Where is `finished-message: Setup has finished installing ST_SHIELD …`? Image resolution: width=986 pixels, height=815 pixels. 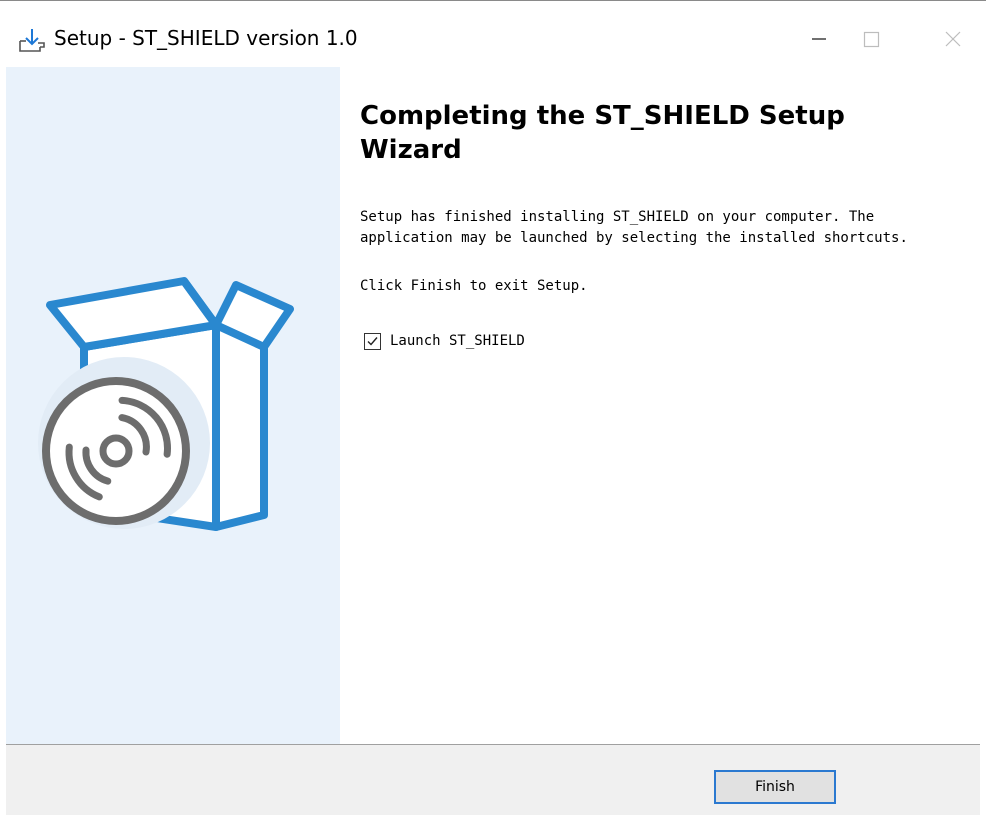 finished-message: Setup has finished installing ST_SHIELD … is located at coordinates (634, 227).